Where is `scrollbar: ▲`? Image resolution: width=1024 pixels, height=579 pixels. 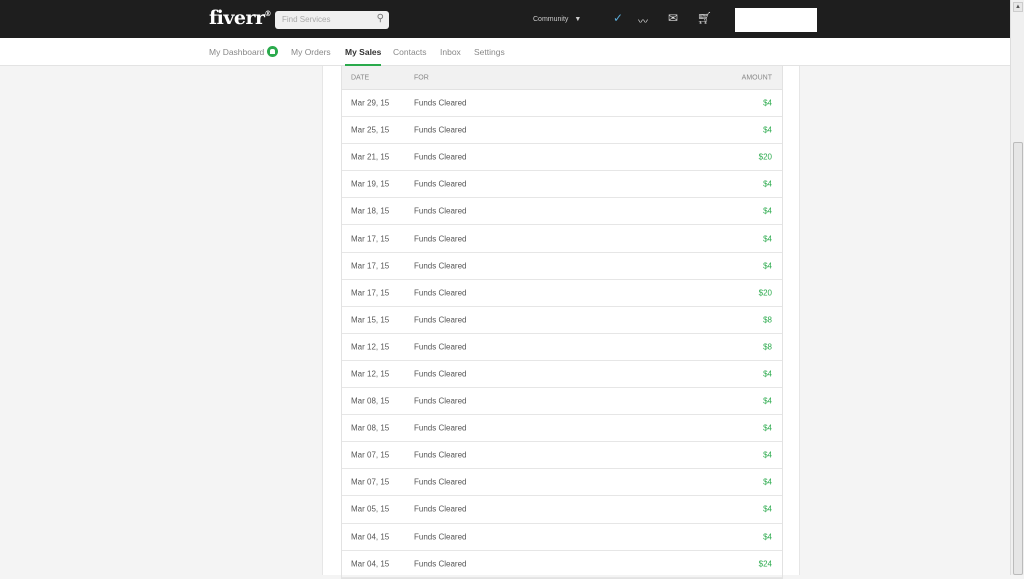
scrollbar: ▲ is located at coordinates (1017, 287).